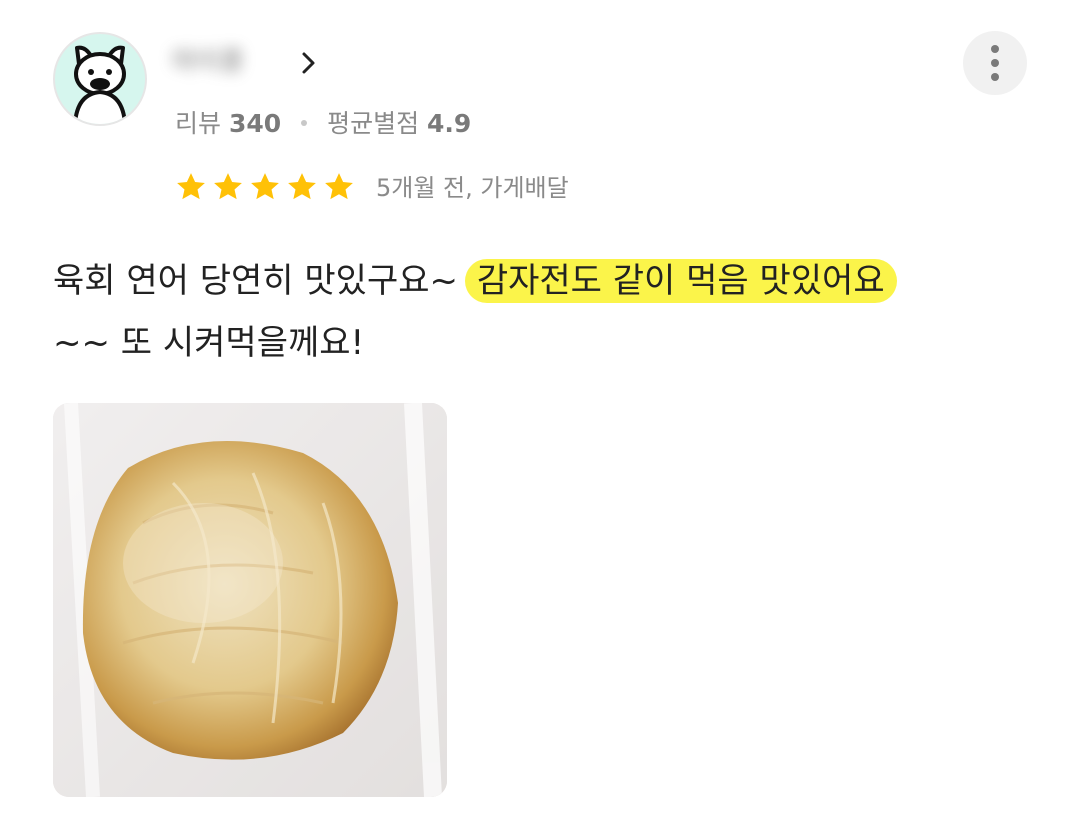  What do you see at coordinates (680, 281) in the screenshot?
I see `highlighted-menu-mention: 감자전도 같이 먹음 맛있어요` at bounding box center [680, 281].